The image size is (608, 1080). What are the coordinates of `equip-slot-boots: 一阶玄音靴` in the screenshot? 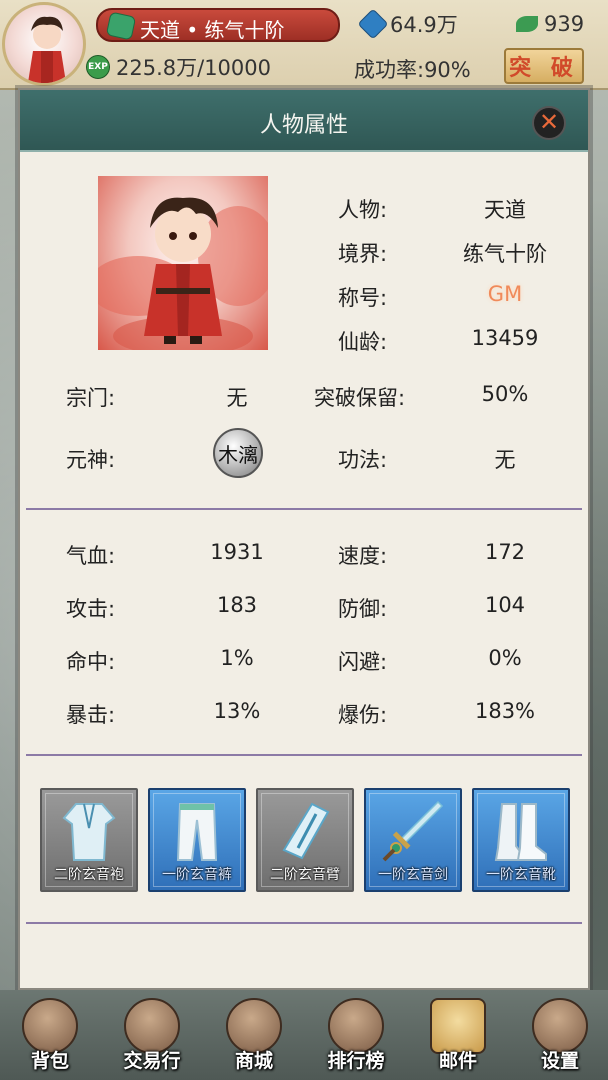 It's located at (521, 840).